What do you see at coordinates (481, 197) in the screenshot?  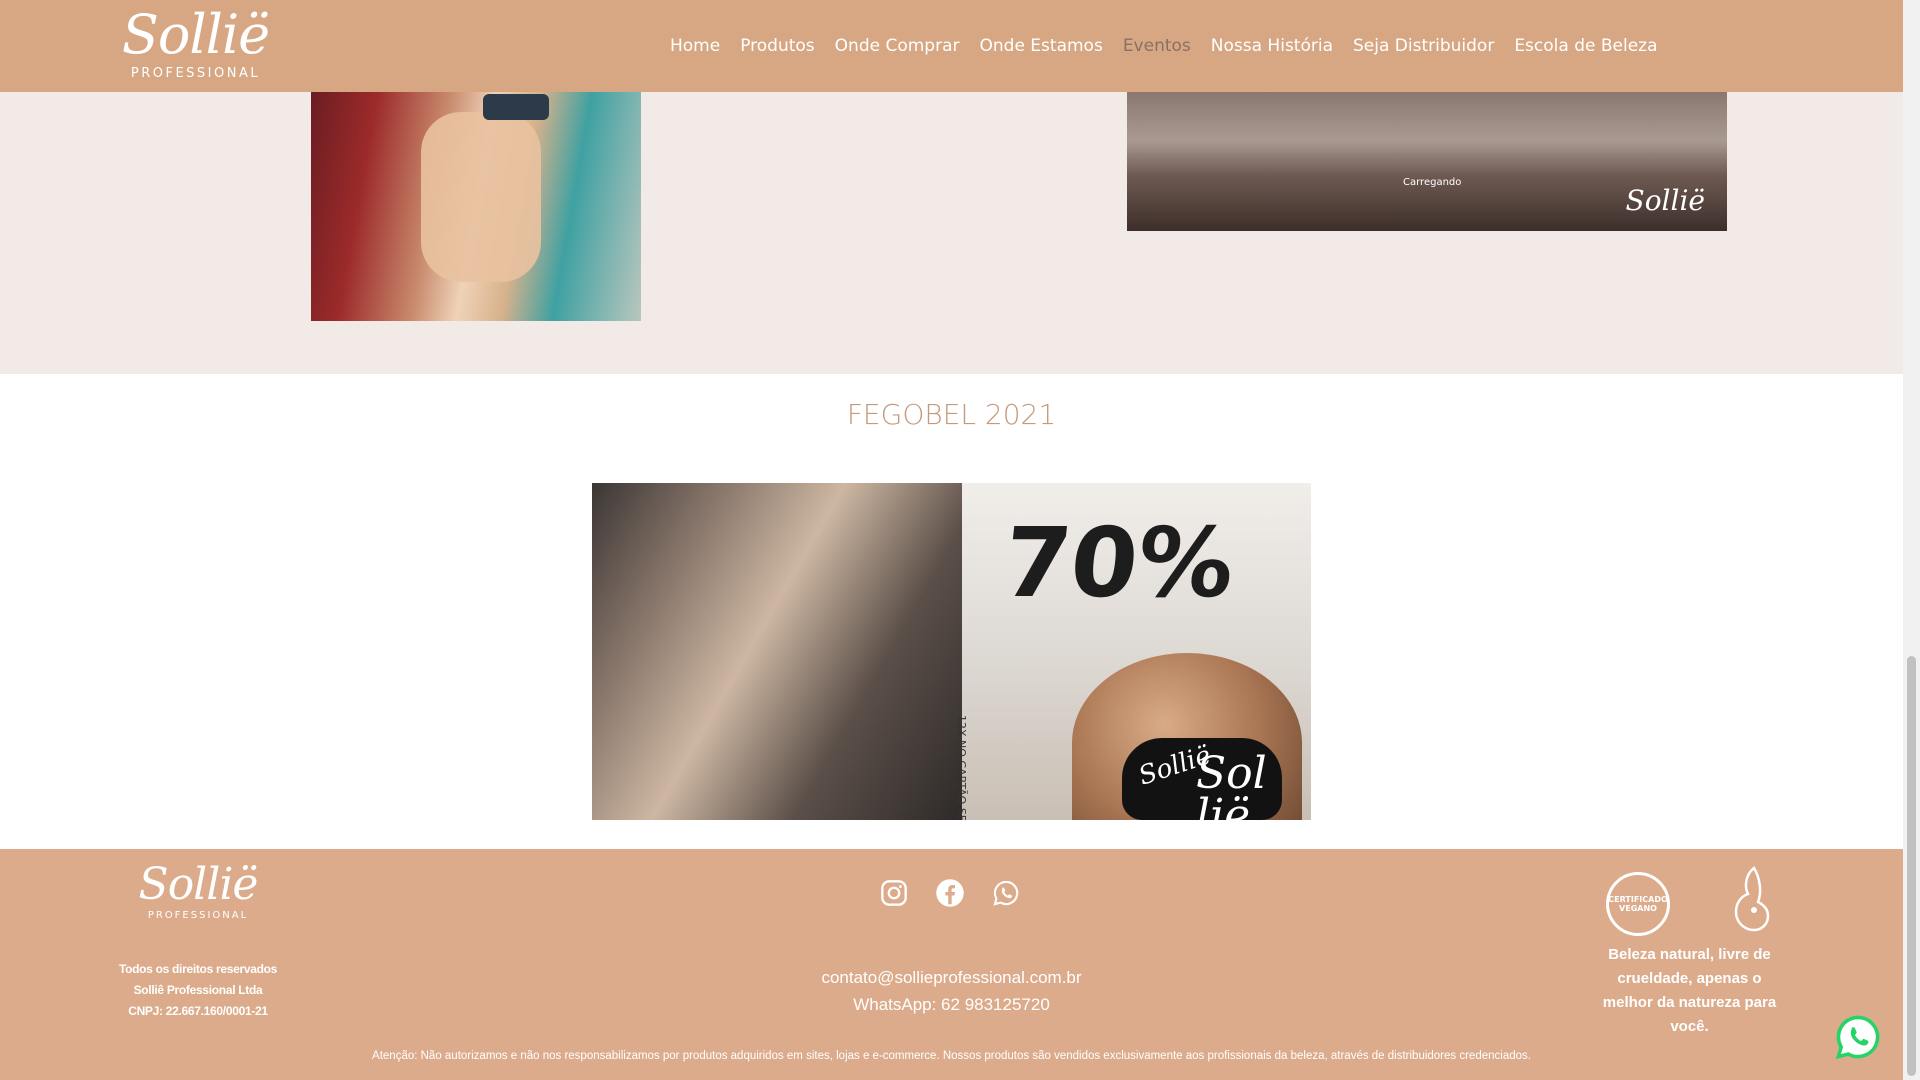 I see `photo-arm` at bounding box center [481, 197].